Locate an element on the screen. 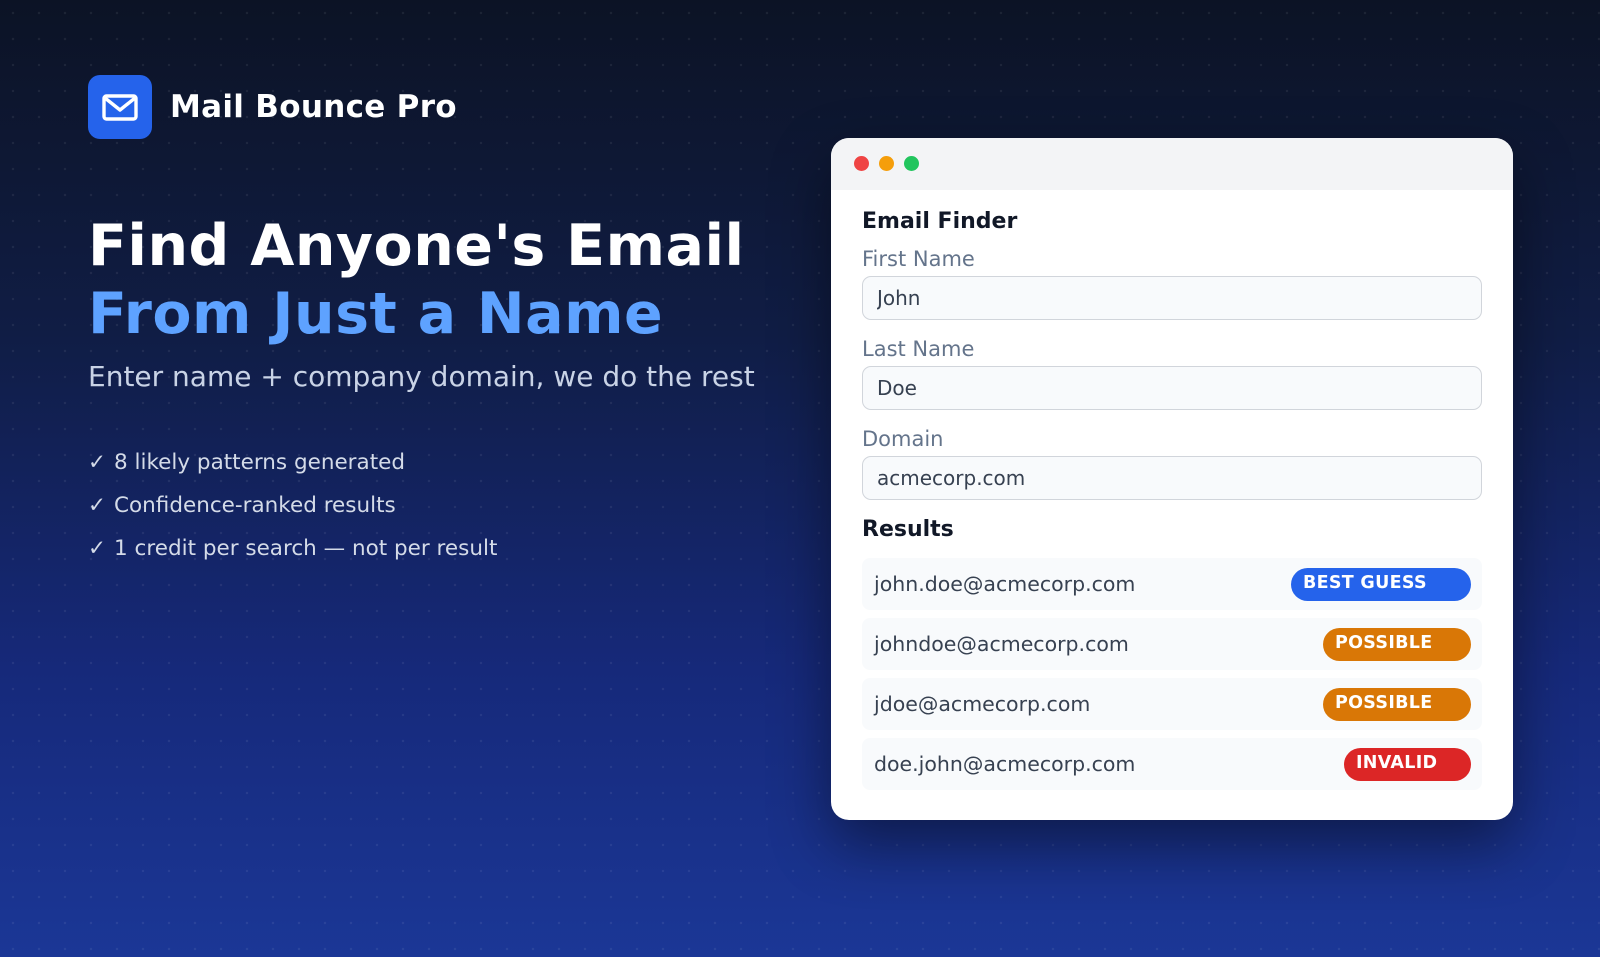  confidence-badge: INVALID is located at coordinates (1407, 764).